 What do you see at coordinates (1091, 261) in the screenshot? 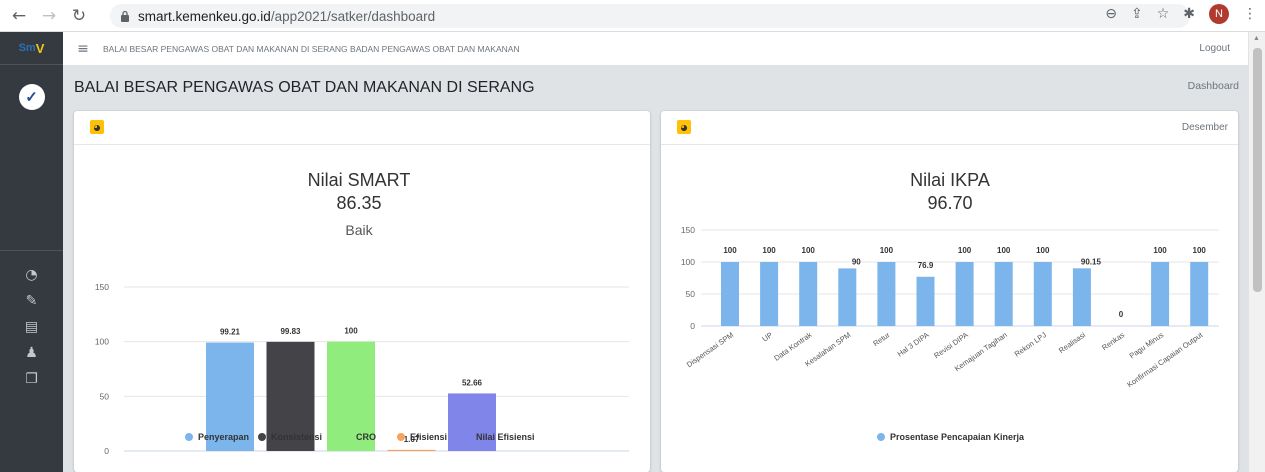
I see `bar-data-label: 90.15` at bounding box center [1091, 261].